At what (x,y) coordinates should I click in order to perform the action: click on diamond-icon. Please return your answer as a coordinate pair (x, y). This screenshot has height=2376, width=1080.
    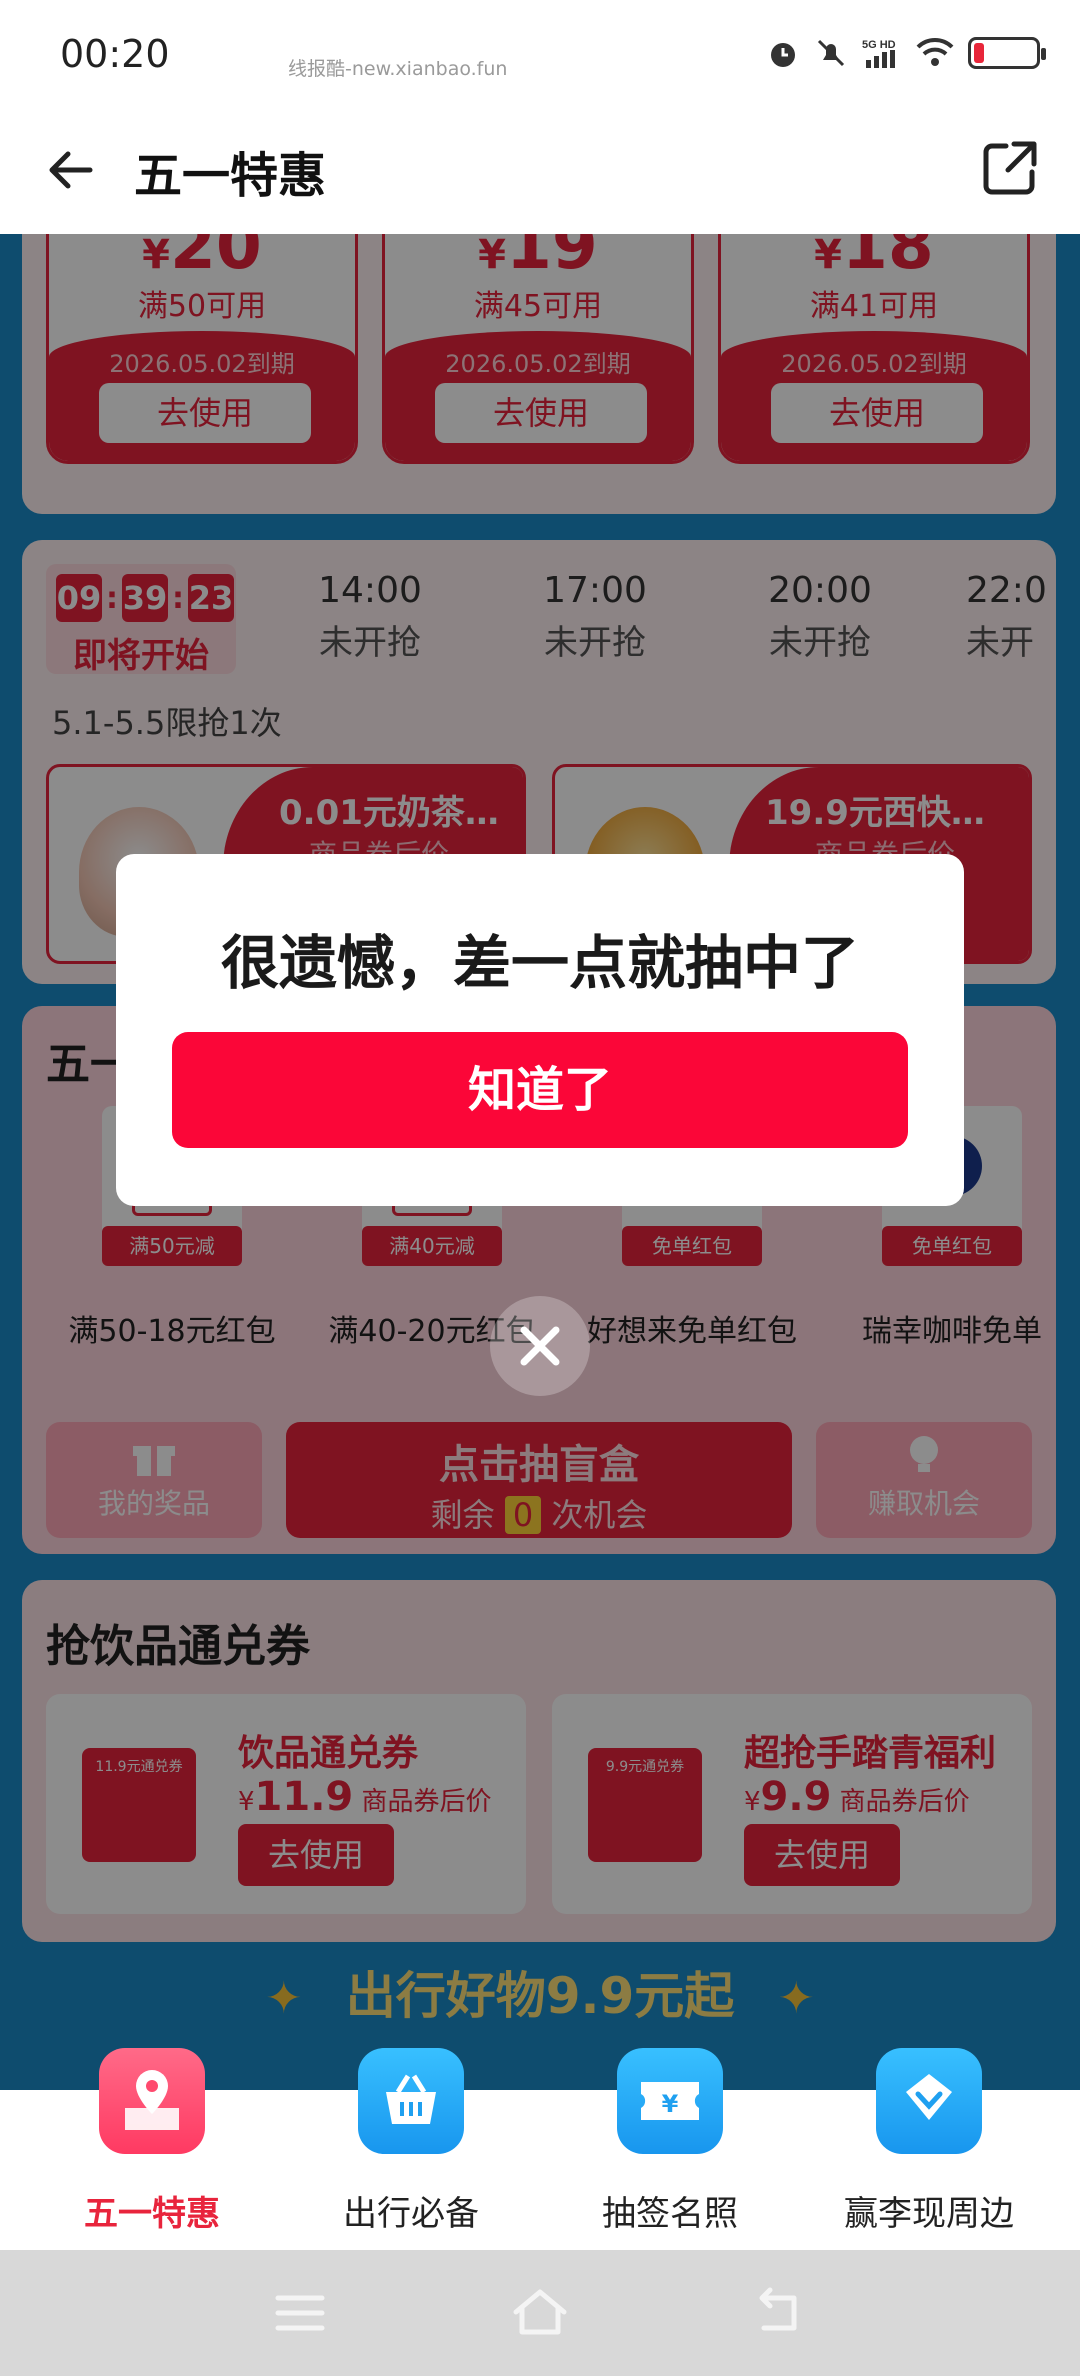
    Looking at the image, I should click on (929, 2101).